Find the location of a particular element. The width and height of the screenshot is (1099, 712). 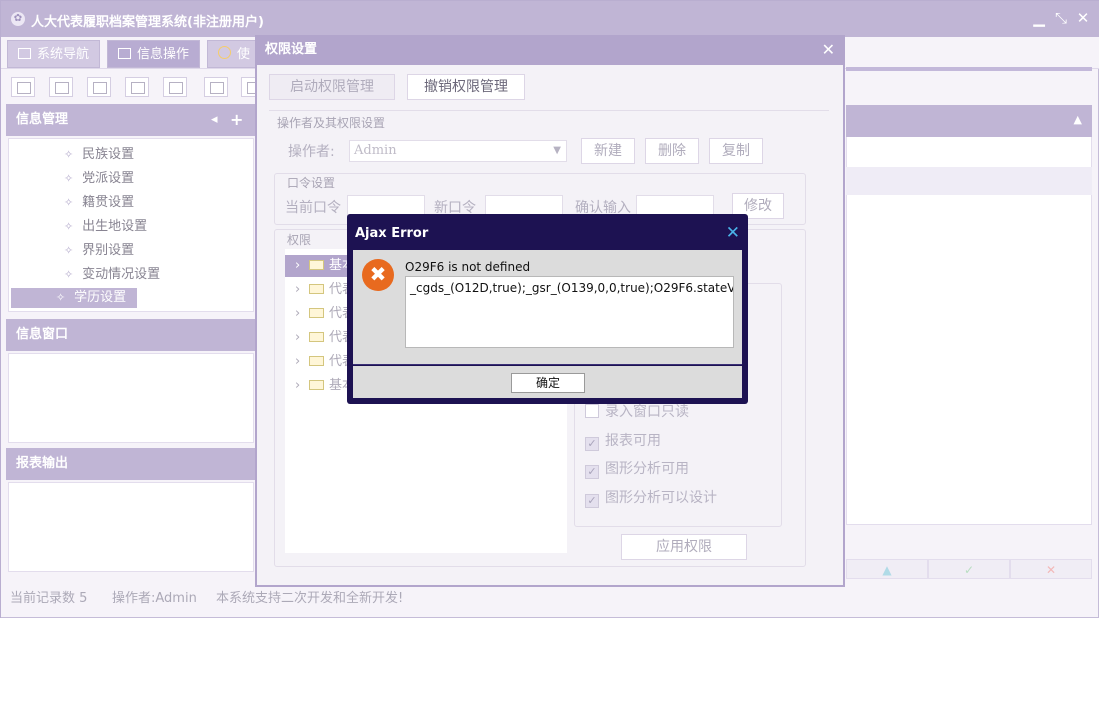

ok-button: 确定 is located at coordinates (548, 383).